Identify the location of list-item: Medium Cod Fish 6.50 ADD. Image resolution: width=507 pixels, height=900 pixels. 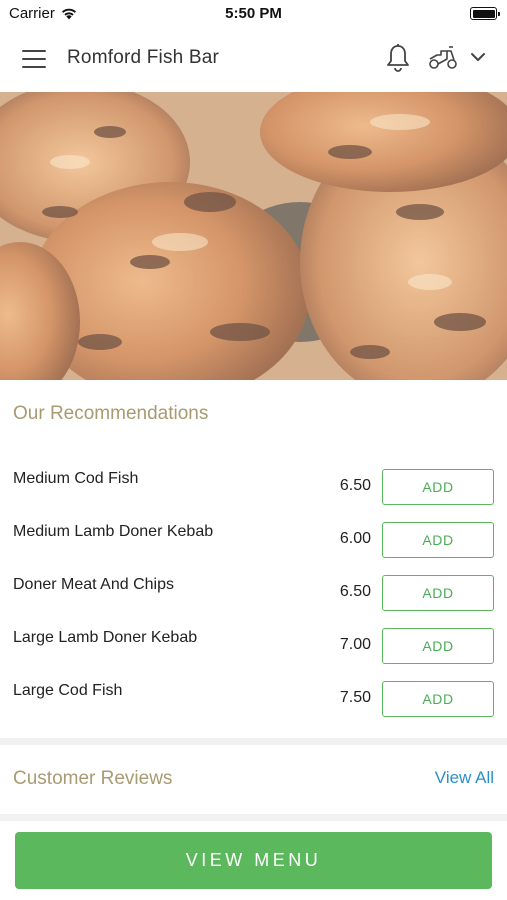
(253, 483).